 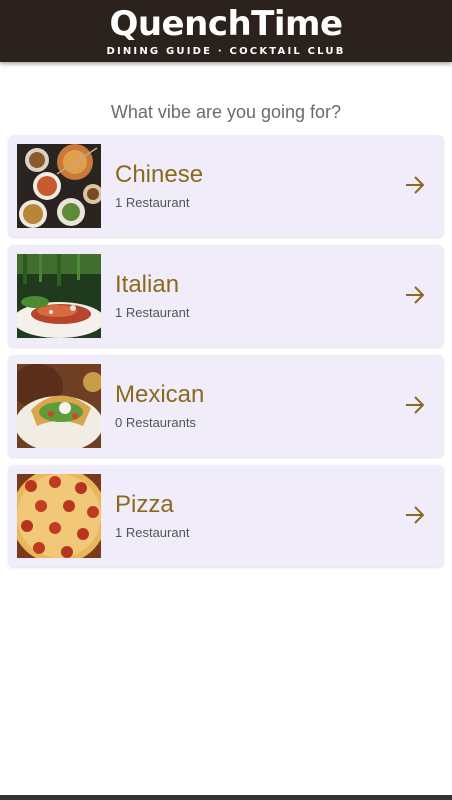 I want to click on page-prompt: What vibe are you going for?, so click(x=226, y=112).